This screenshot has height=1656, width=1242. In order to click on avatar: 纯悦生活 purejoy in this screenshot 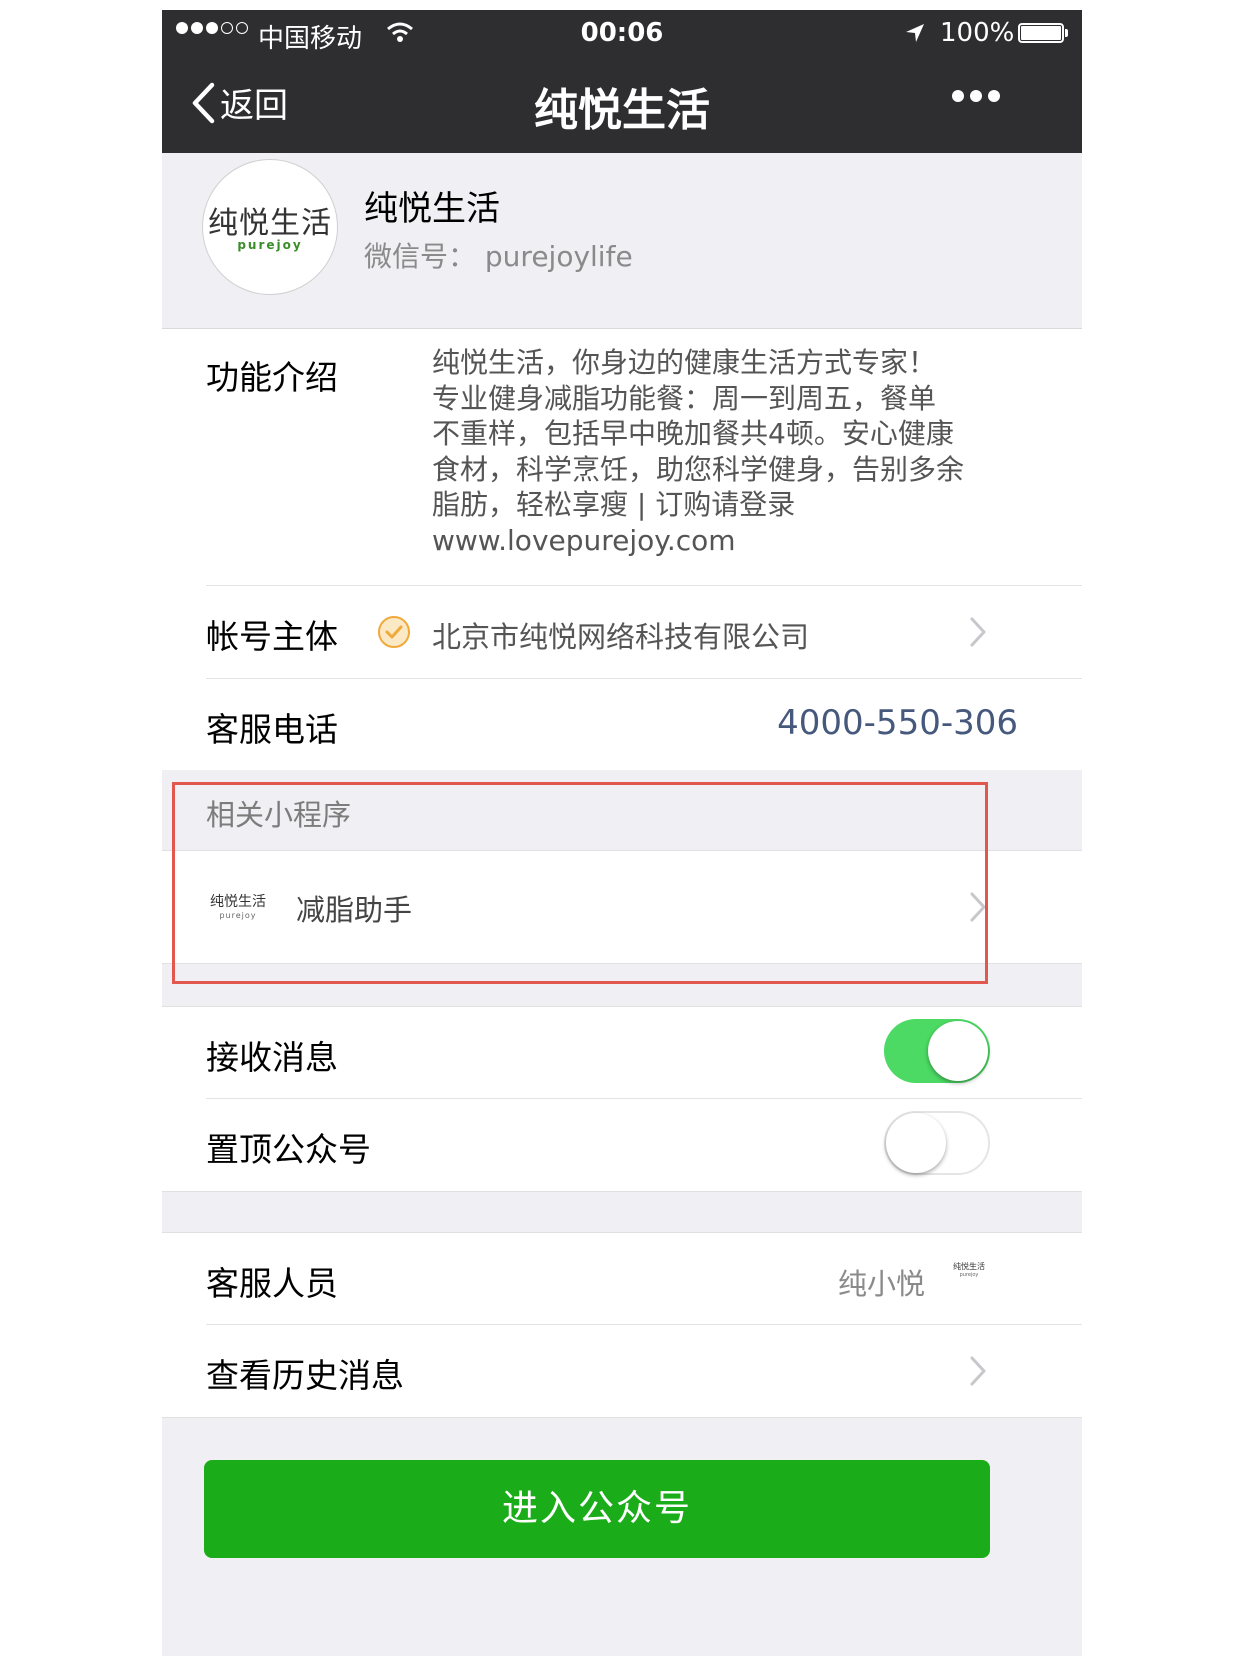, I will do `click(270, 227)`.